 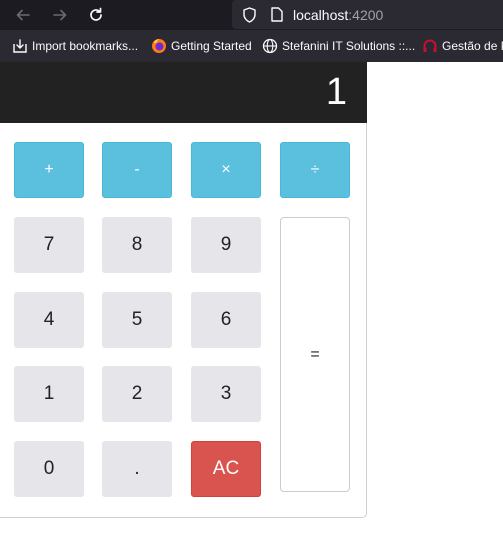 What do you see at coordinates (183, 92) in the screenshot?
I see `calculator-display: 1` at bounding box center [183, 92].